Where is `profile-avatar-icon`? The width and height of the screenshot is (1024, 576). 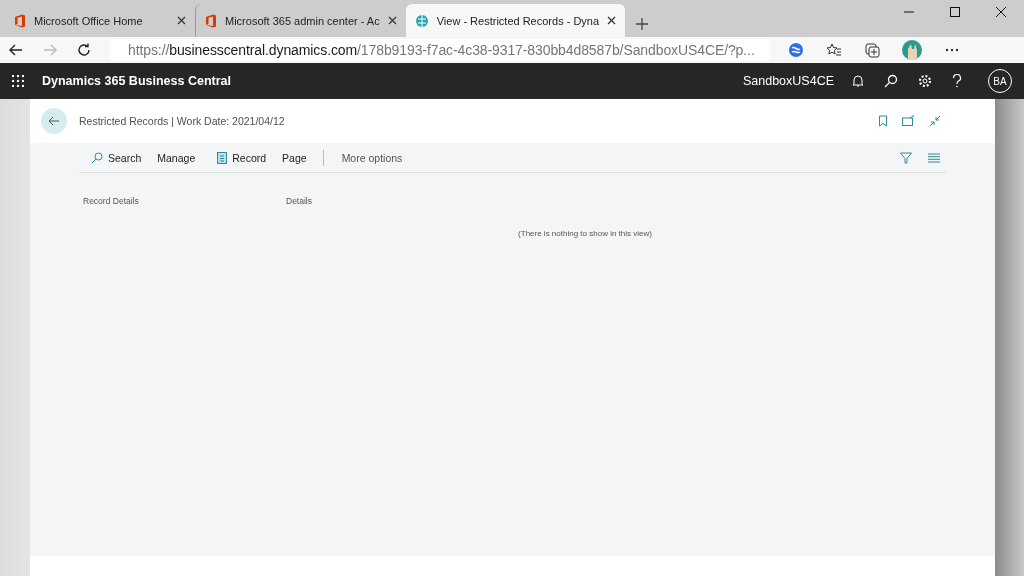 profile-avatar-icon is located at coordinates (912, 50).